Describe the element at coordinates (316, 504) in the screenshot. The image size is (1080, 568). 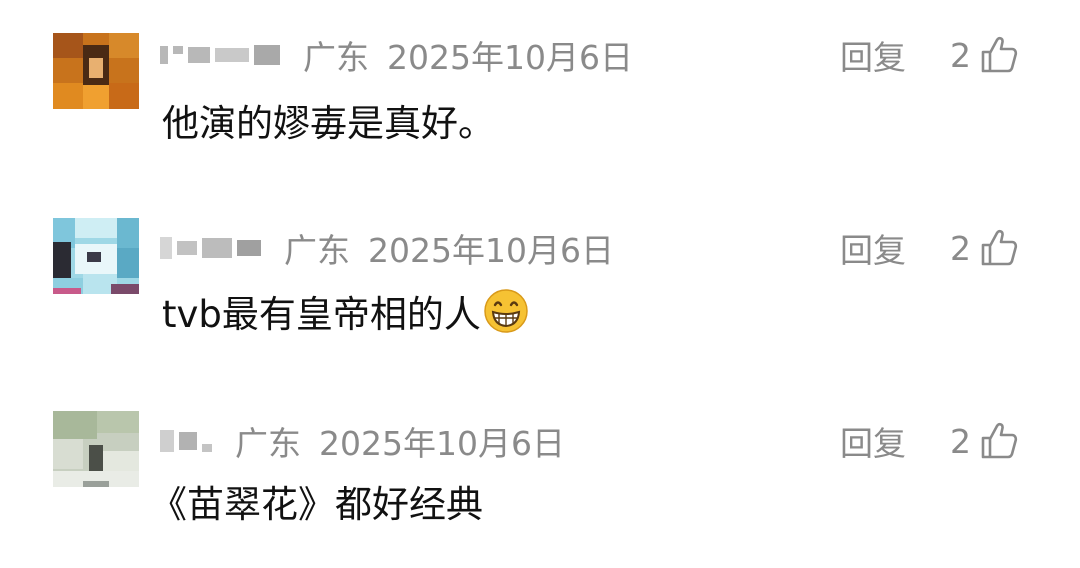
I see `comment-text-content: 《苗翠花》都好经典` at that location.